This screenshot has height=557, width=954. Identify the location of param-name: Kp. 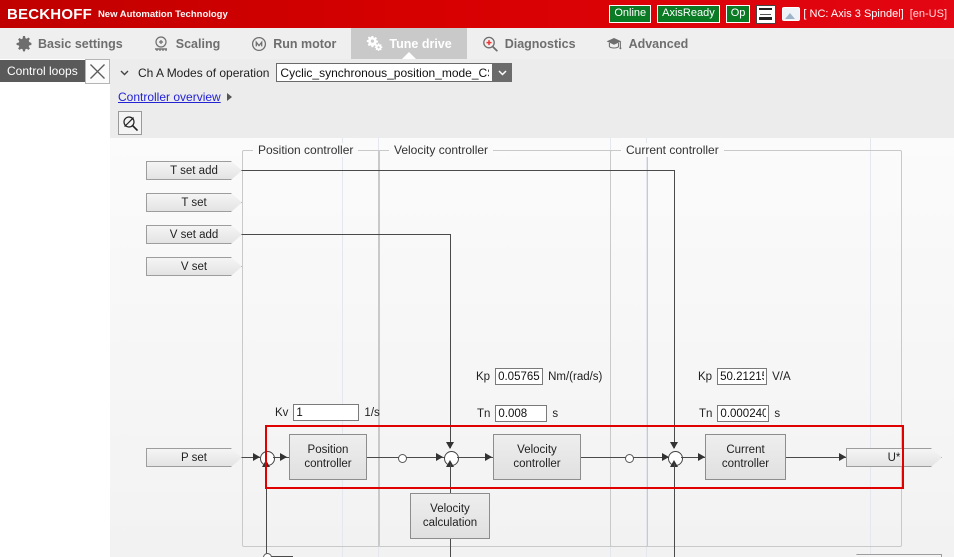
(705, 376).